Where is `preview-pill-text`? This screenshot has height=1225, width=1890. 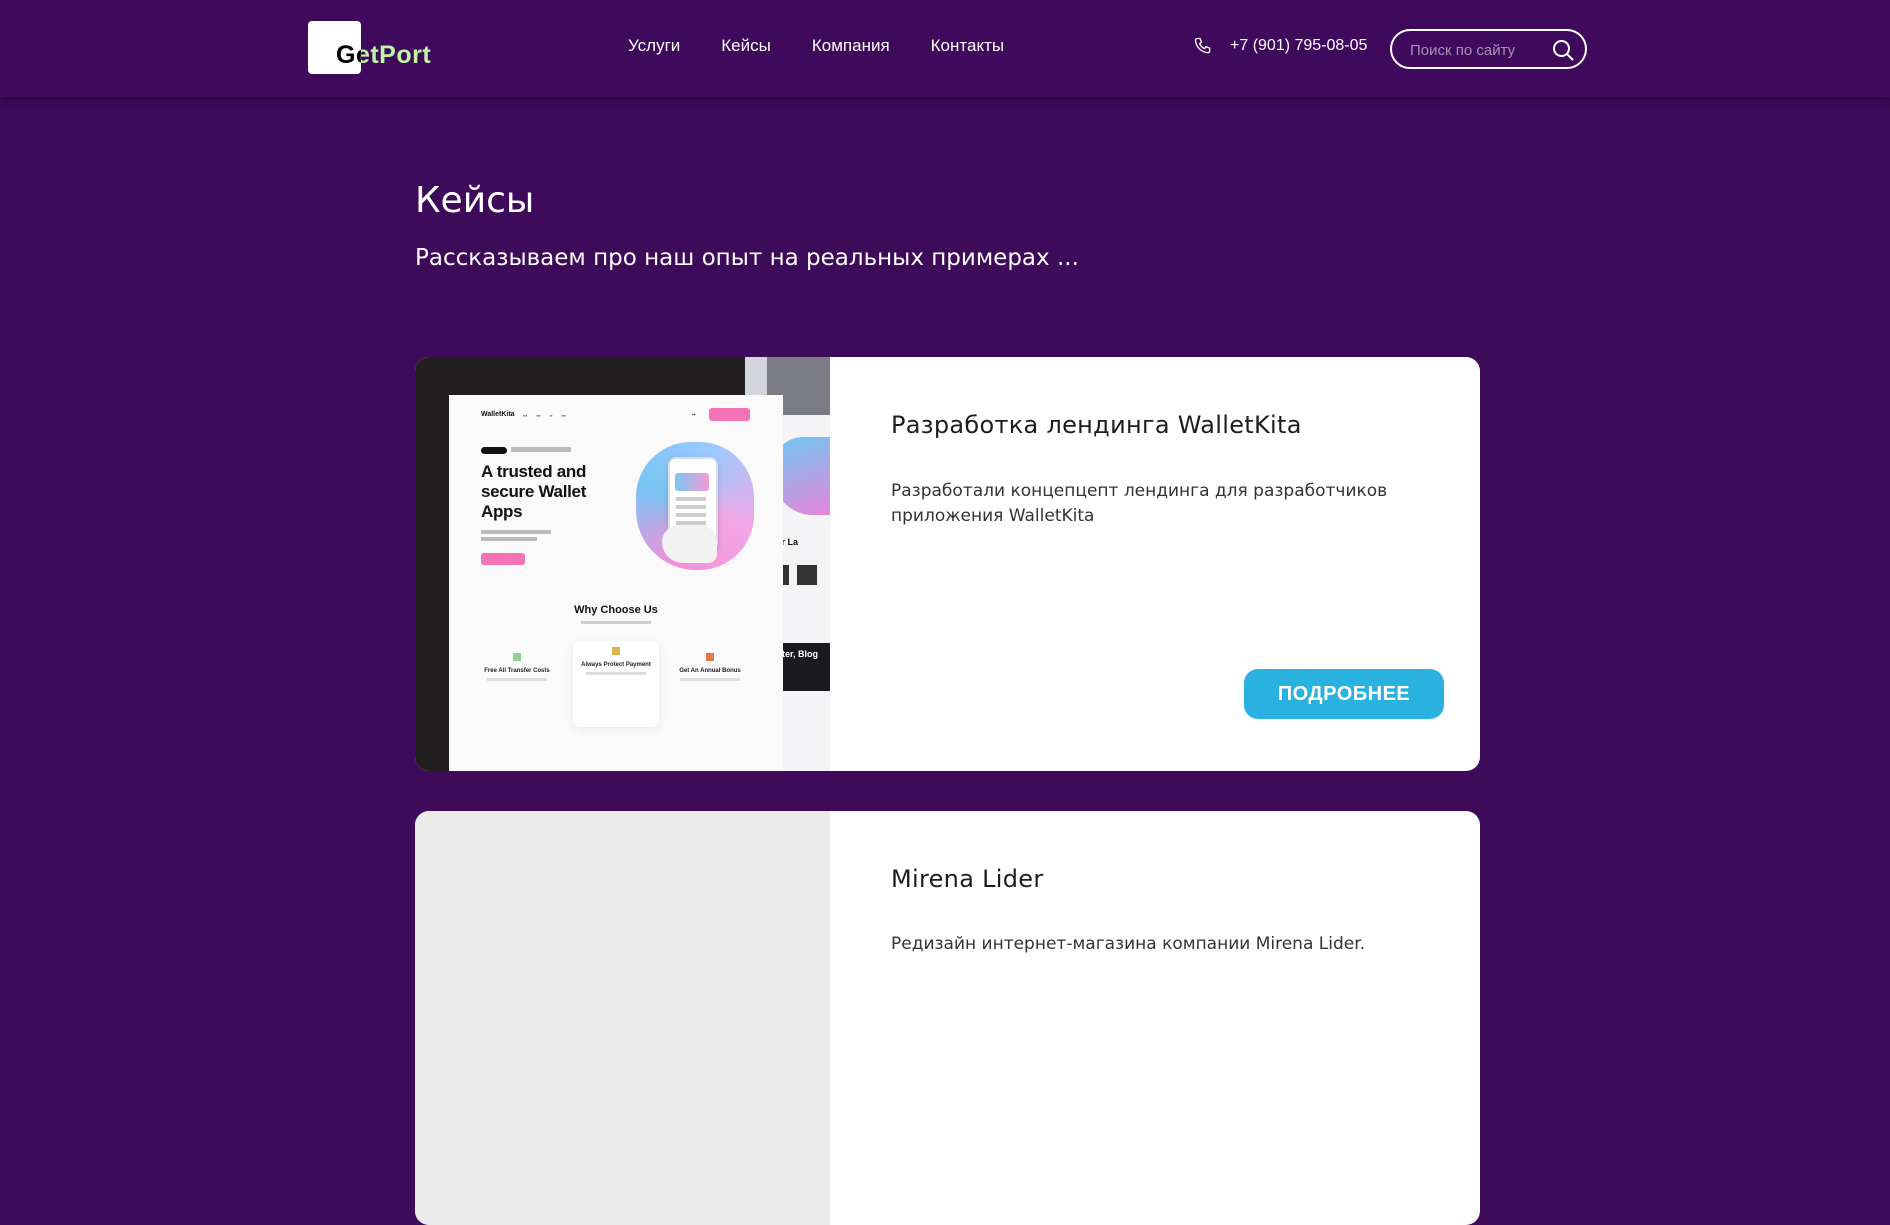
preview-pill-text is located at coordinates (541, 449).